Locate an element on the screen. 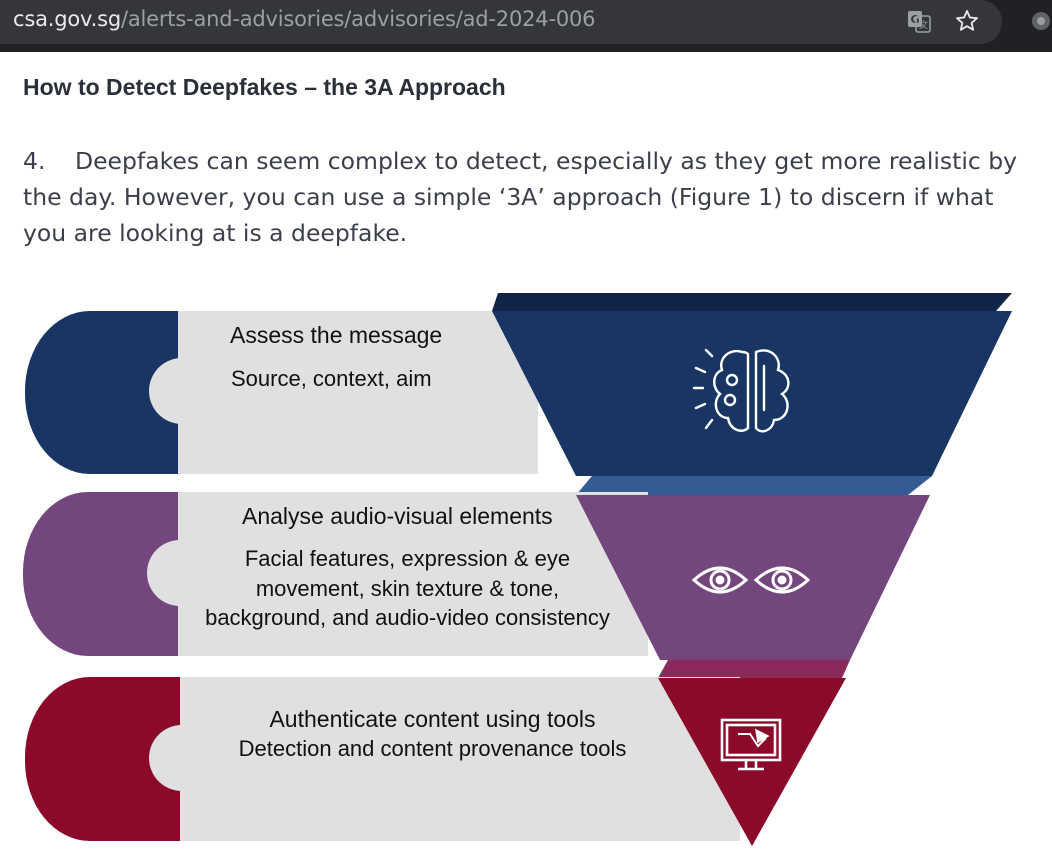 This screenshot has width=1052, height=857. step2-desc-line1: Facial features, expression & eye is located at coordinates (407, 558).